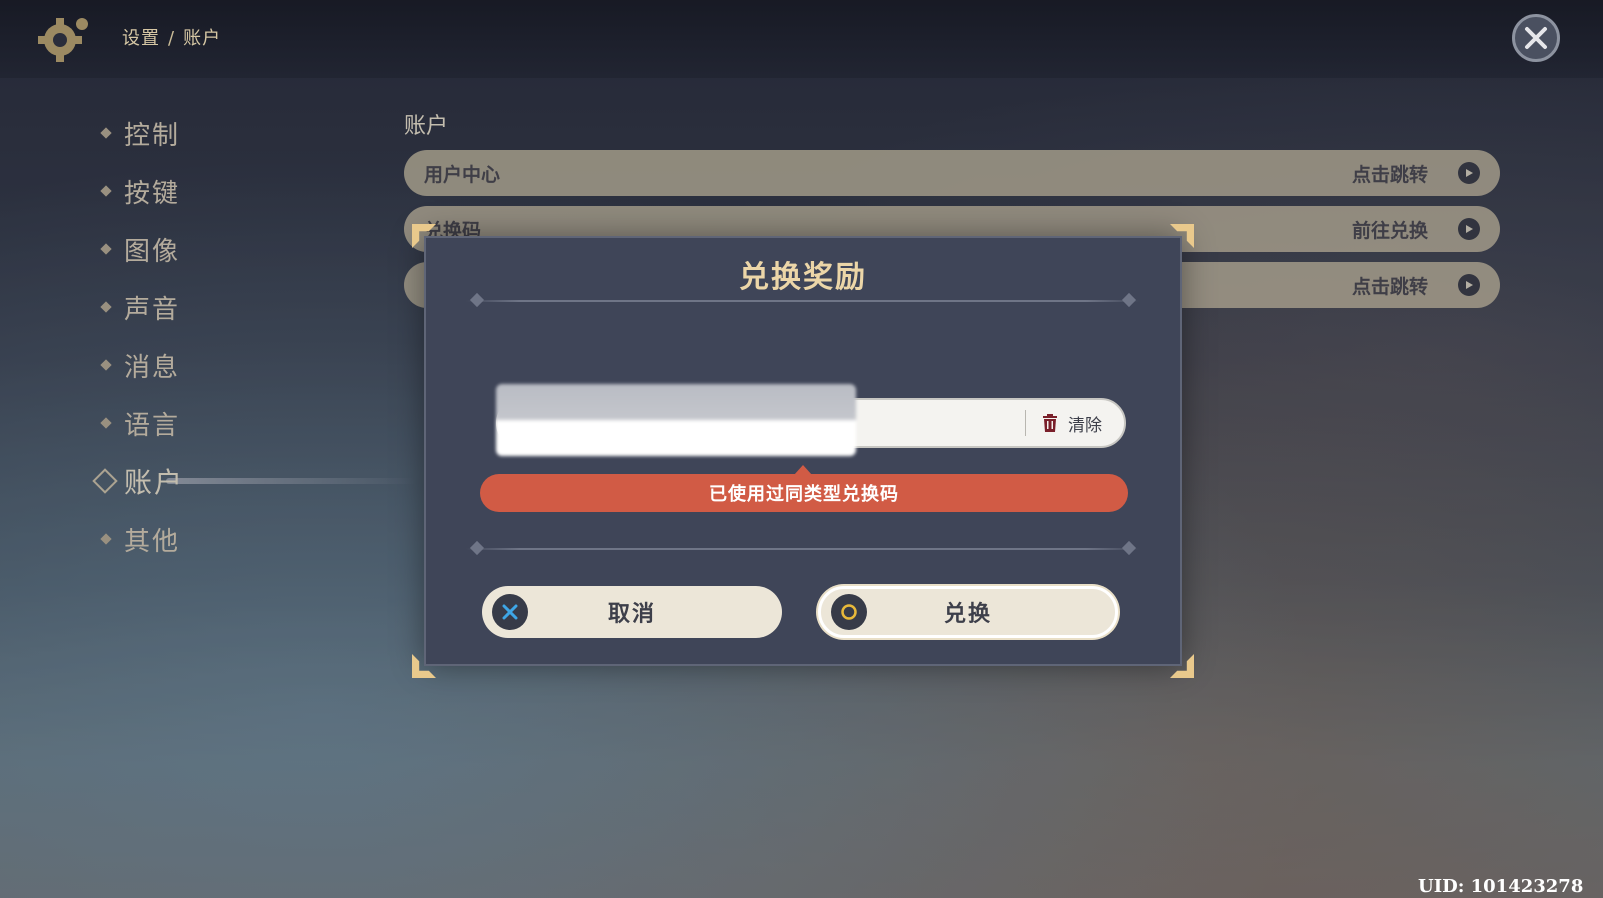 Image resolution: width=1603 pixels, height=898 pixels. I want to click on trash-icon, so click(1050, 423).